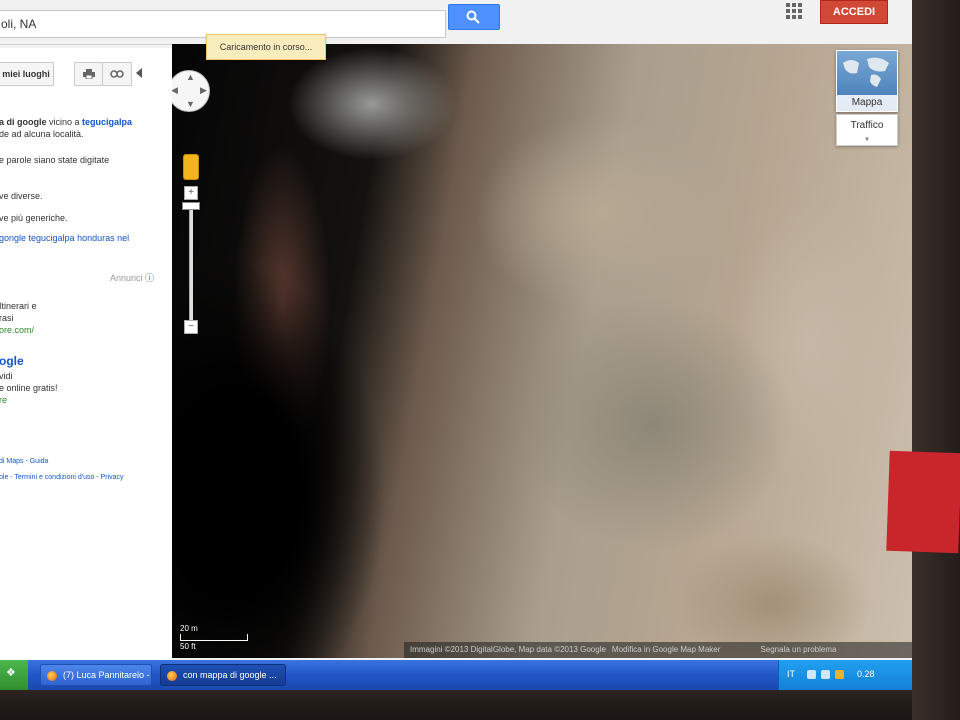 The width and height of the screenshot is (960, 720). I want to click on search-button, so click(474, 17).